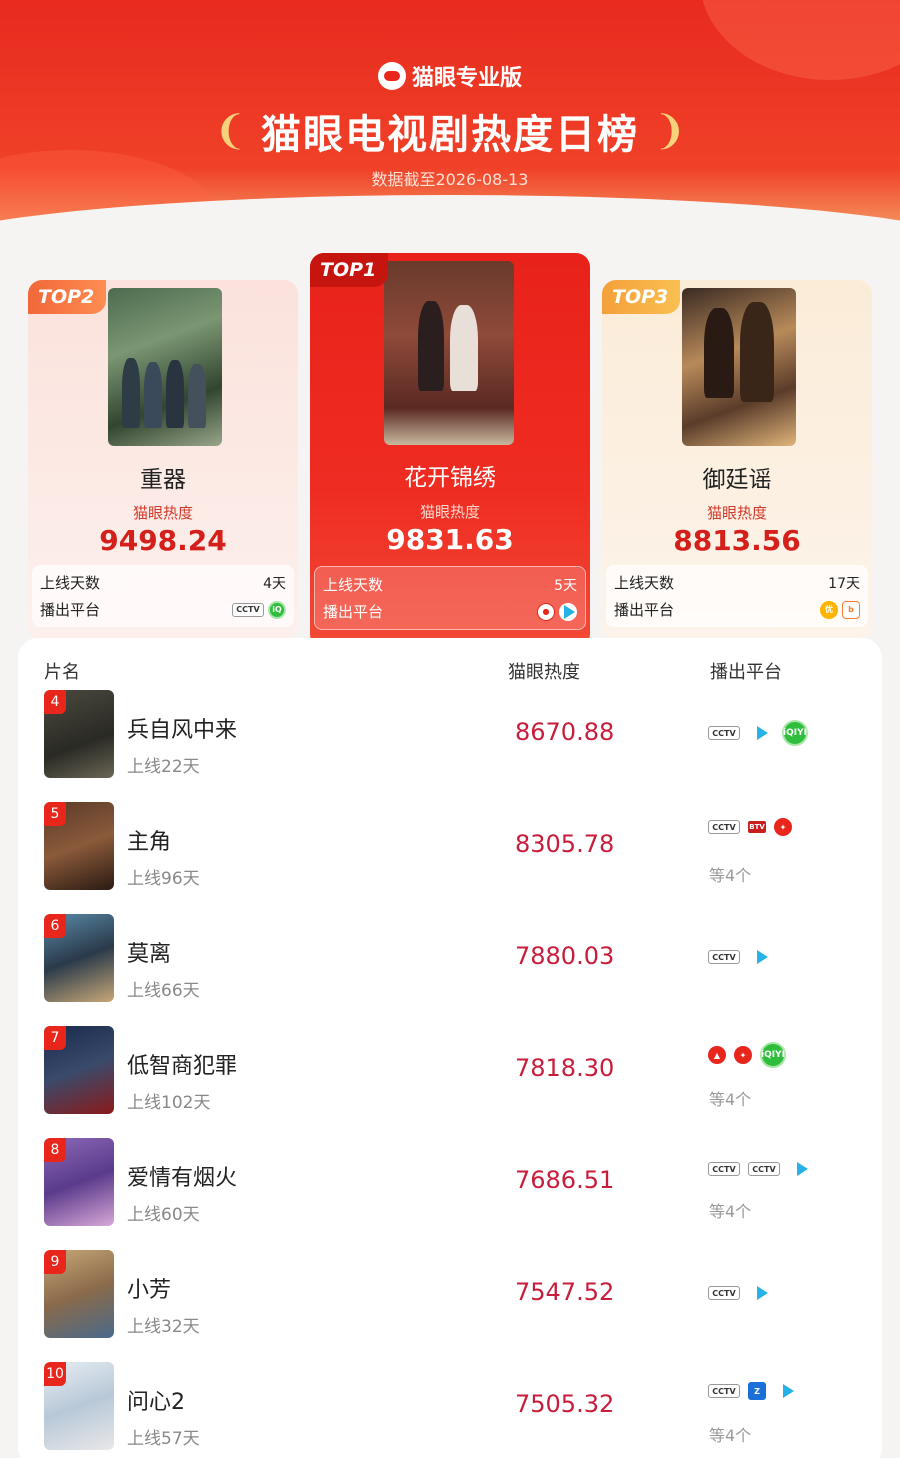 This screenshot has height=1458, width=900. What do you see at coordinates (565, 732) in the screenshot?
I see `heat-score: 8670.88` at bounding box center [565, 732].